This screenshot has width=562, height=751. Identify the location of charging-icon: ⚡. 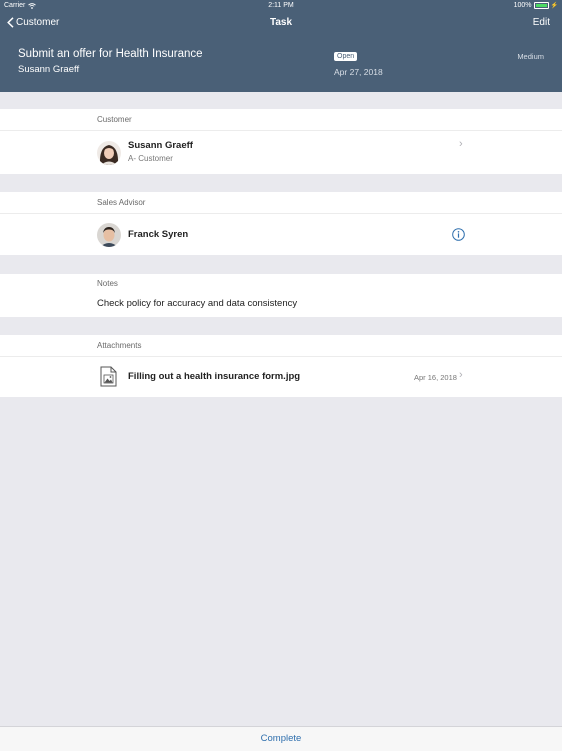
(554, 6).